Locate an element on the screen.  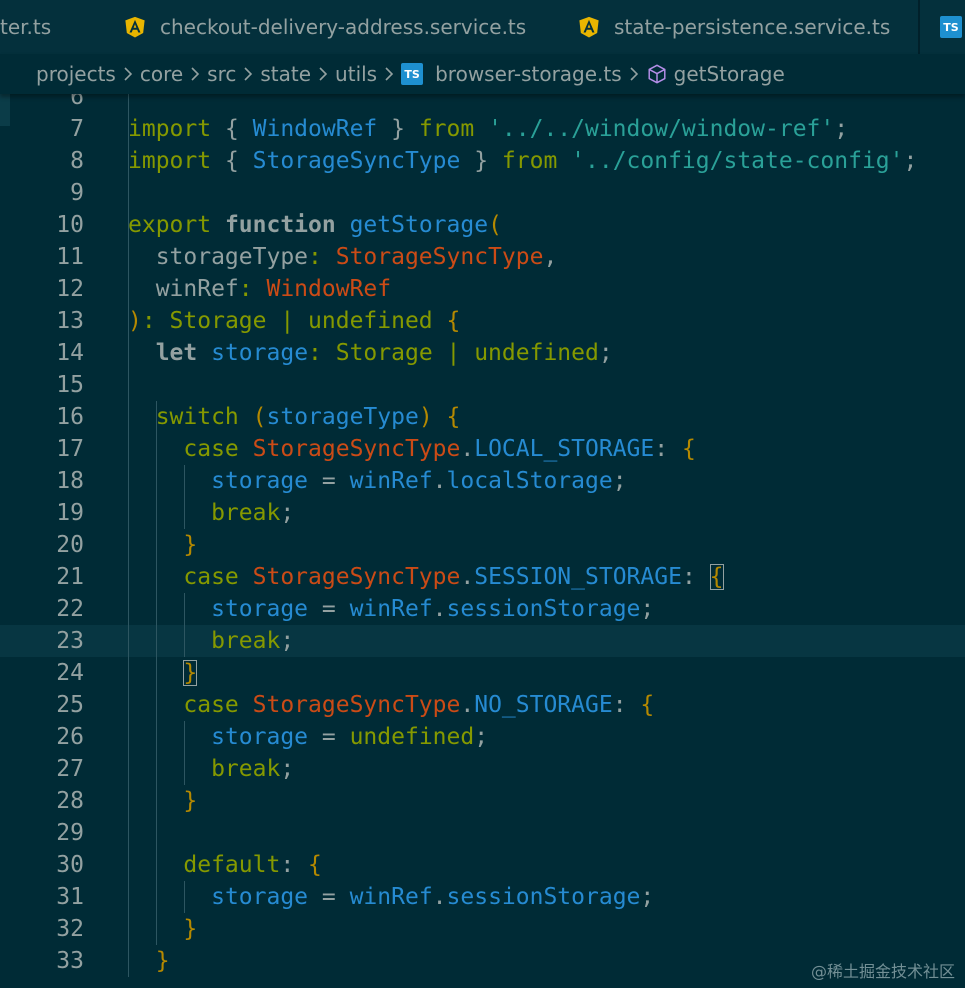
tab-checkout-delivery-address-service: checkout-delivery-address.service.ts is located at coordinates (325, 27).